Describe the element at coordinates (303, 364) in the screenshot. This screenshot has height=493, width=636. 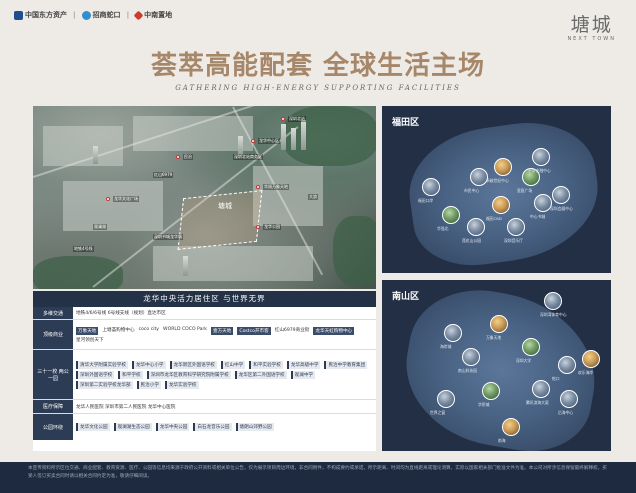
I see `row-item: 龙华高级中学` at that location.